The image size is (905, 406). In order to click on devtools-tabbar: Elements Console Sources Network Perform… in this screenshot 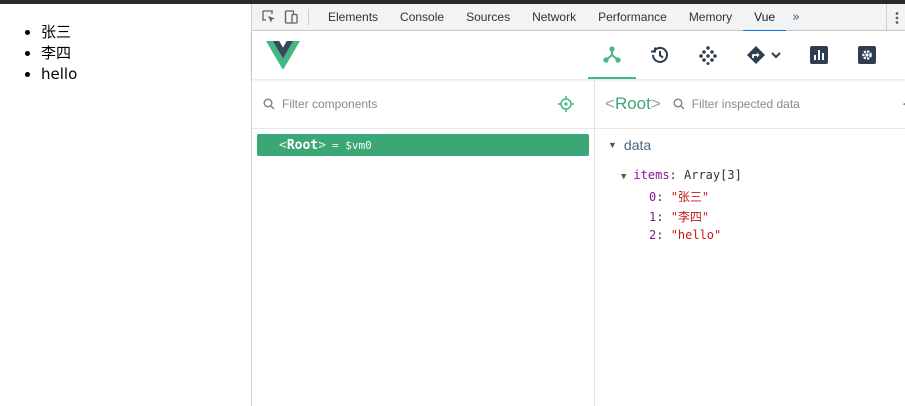, I will do `click(578, 18)`.